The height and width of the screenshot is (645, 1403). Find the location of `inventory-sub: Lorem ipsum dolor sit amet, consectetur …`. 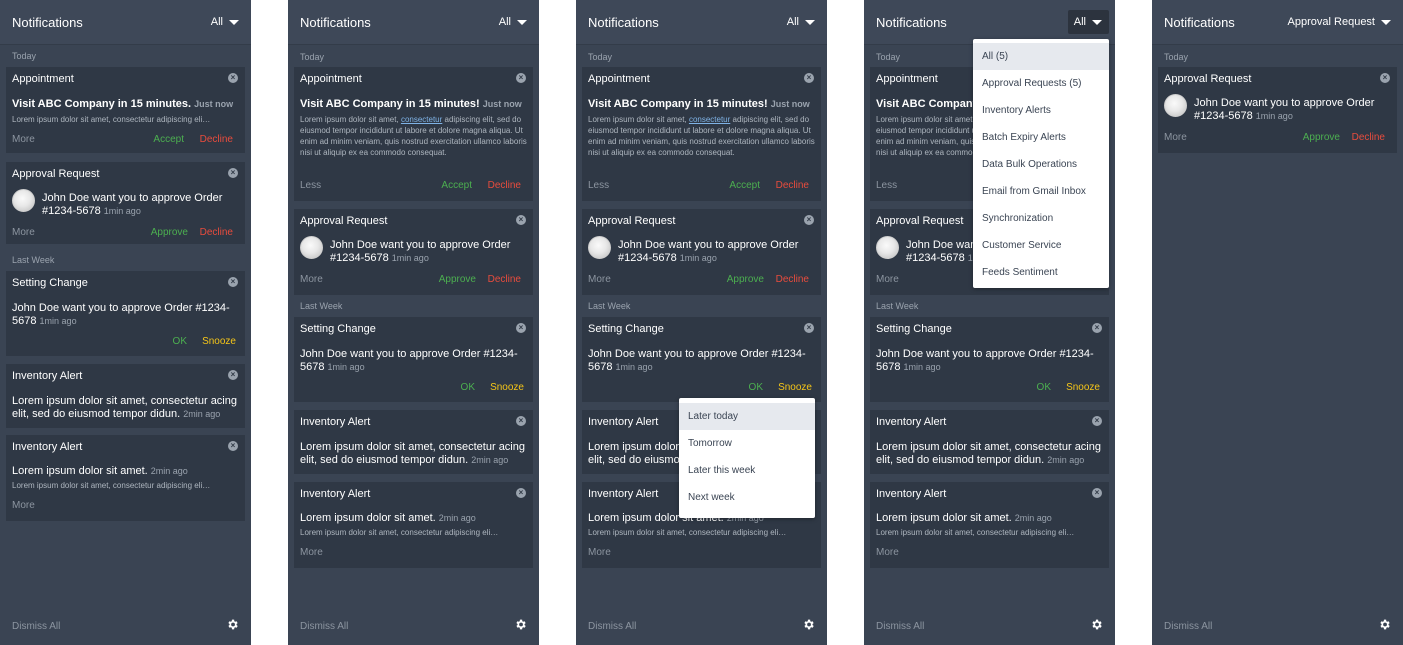

inventory-sub: Lorem ipsum dolor sit amet, consectetur … is located at coordinates (687, 532).